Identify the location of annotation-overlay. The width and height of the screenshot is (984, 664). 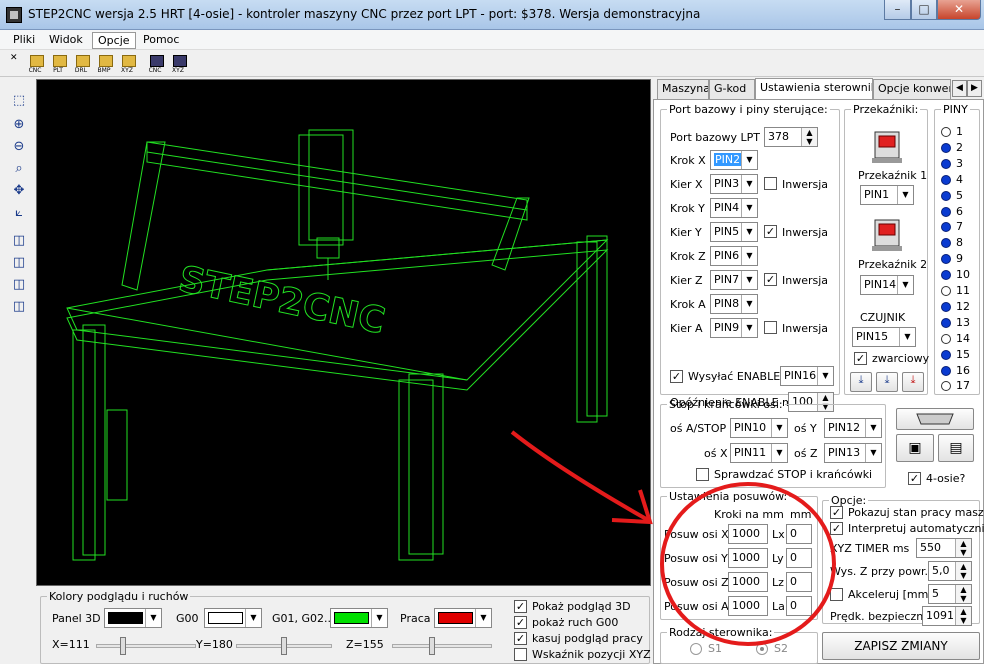
(673, 538).